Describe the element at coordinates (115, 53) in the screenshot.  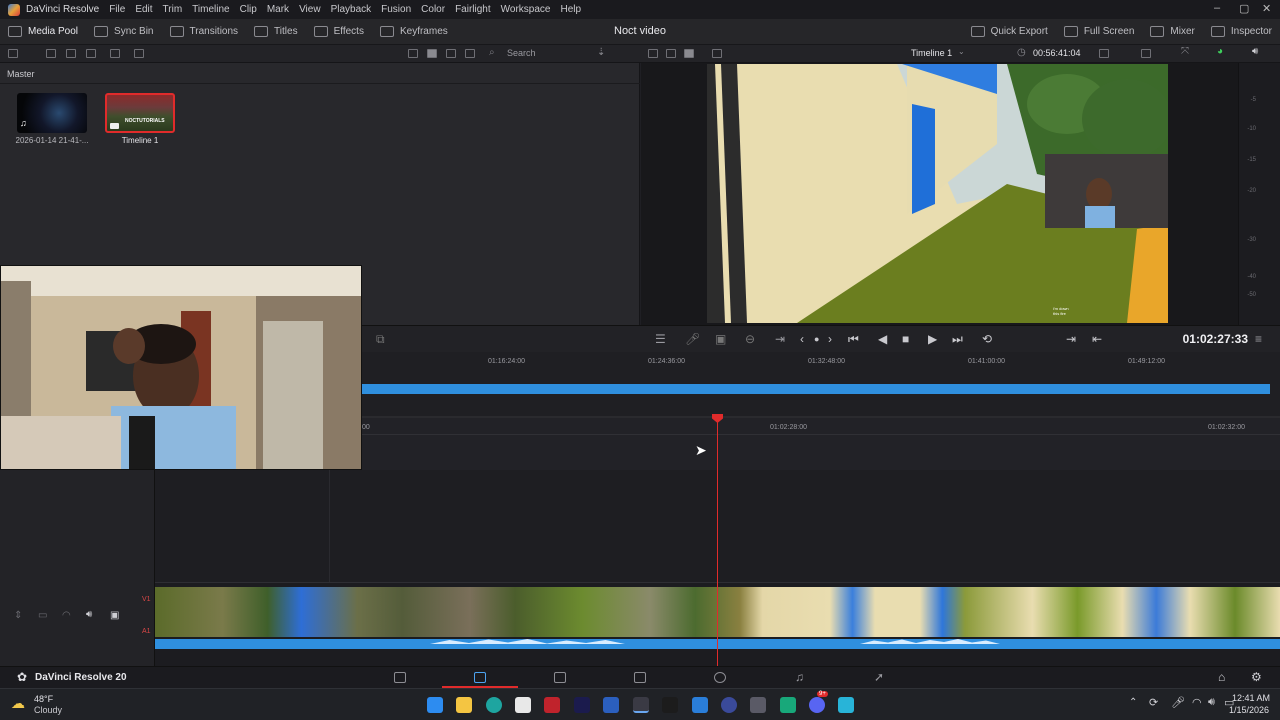
I see `refresh-icon` at that location.